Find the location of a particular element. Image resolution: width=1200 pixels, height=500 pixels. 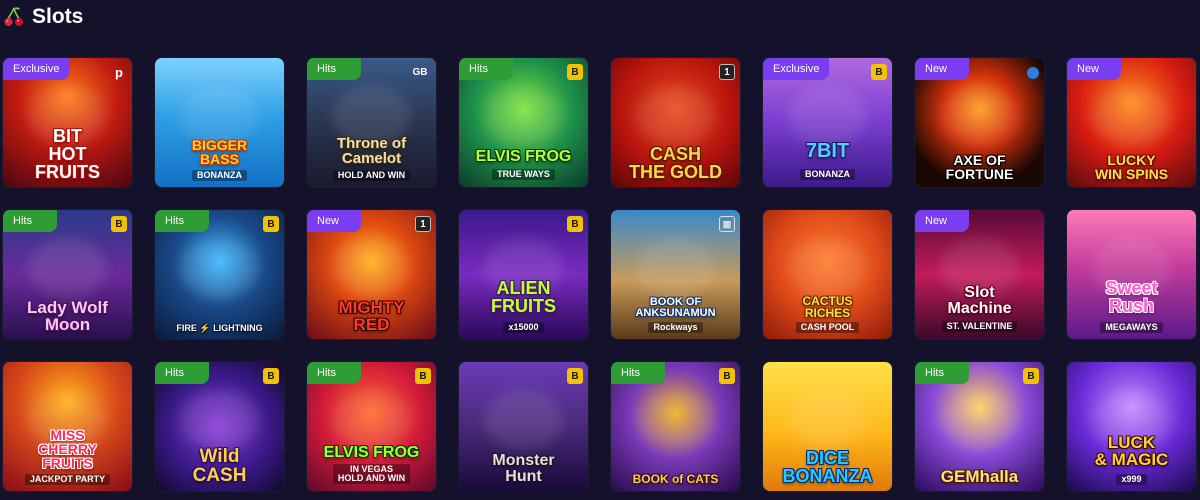

game-tile: Hits B ELVIS FROG IN VEGAS HOLD AND WIN is located at coordinates (371, 426).